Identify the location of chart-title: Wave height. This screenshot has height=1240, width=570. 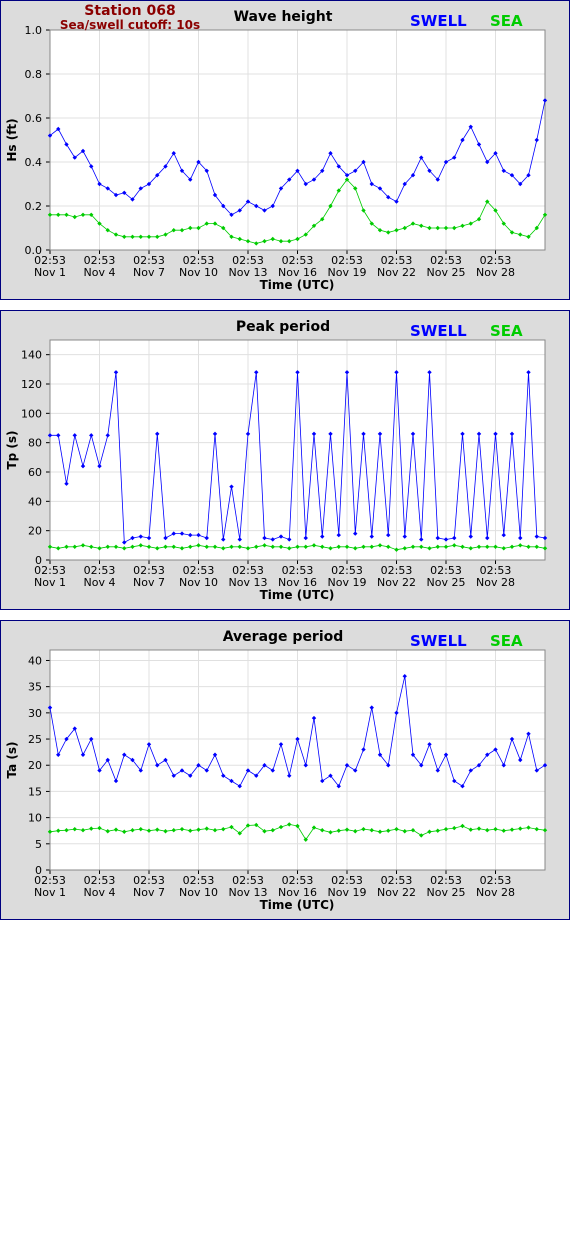
(283, 17).